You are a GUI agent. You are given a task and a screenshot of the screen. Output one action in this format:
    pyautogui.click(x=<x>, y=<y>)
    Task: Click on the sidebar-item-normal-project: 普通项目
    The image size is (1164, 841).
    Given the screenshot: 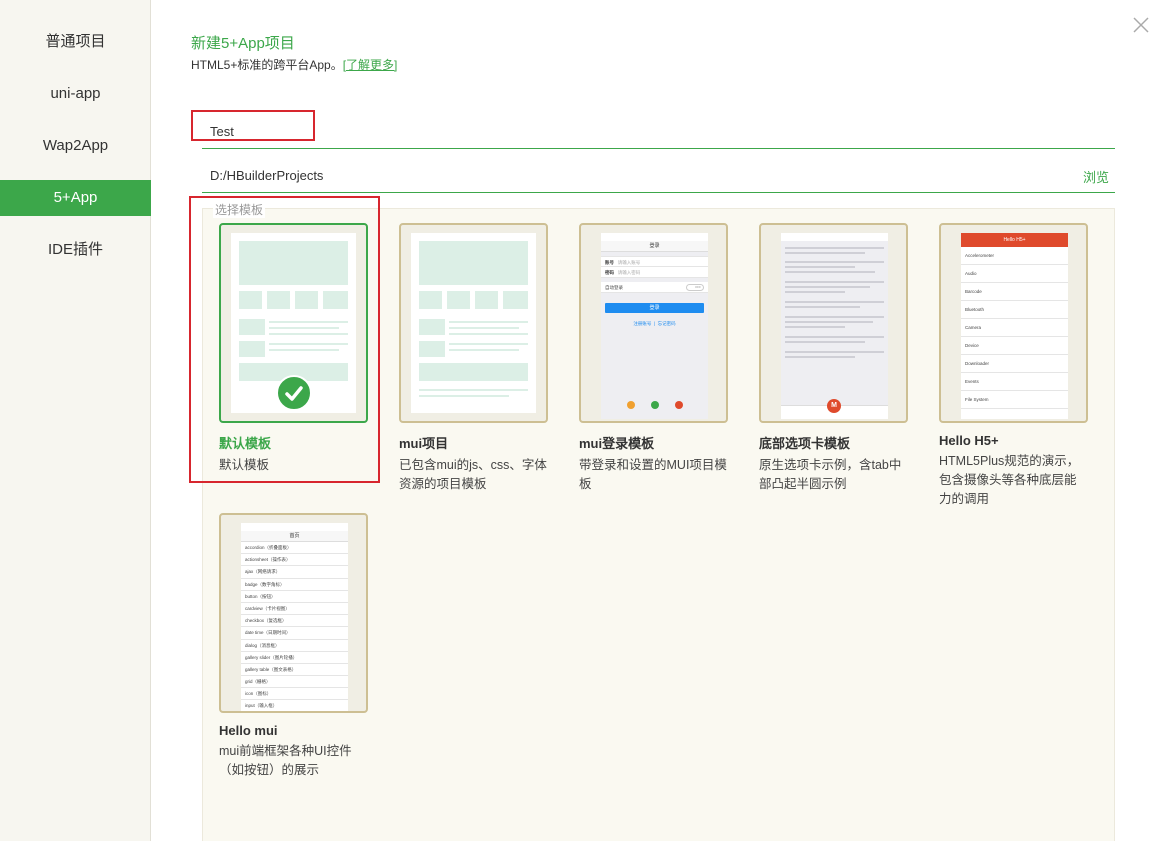 What is the action you would take?
    pyautogui.click(x=75, y=42)
    